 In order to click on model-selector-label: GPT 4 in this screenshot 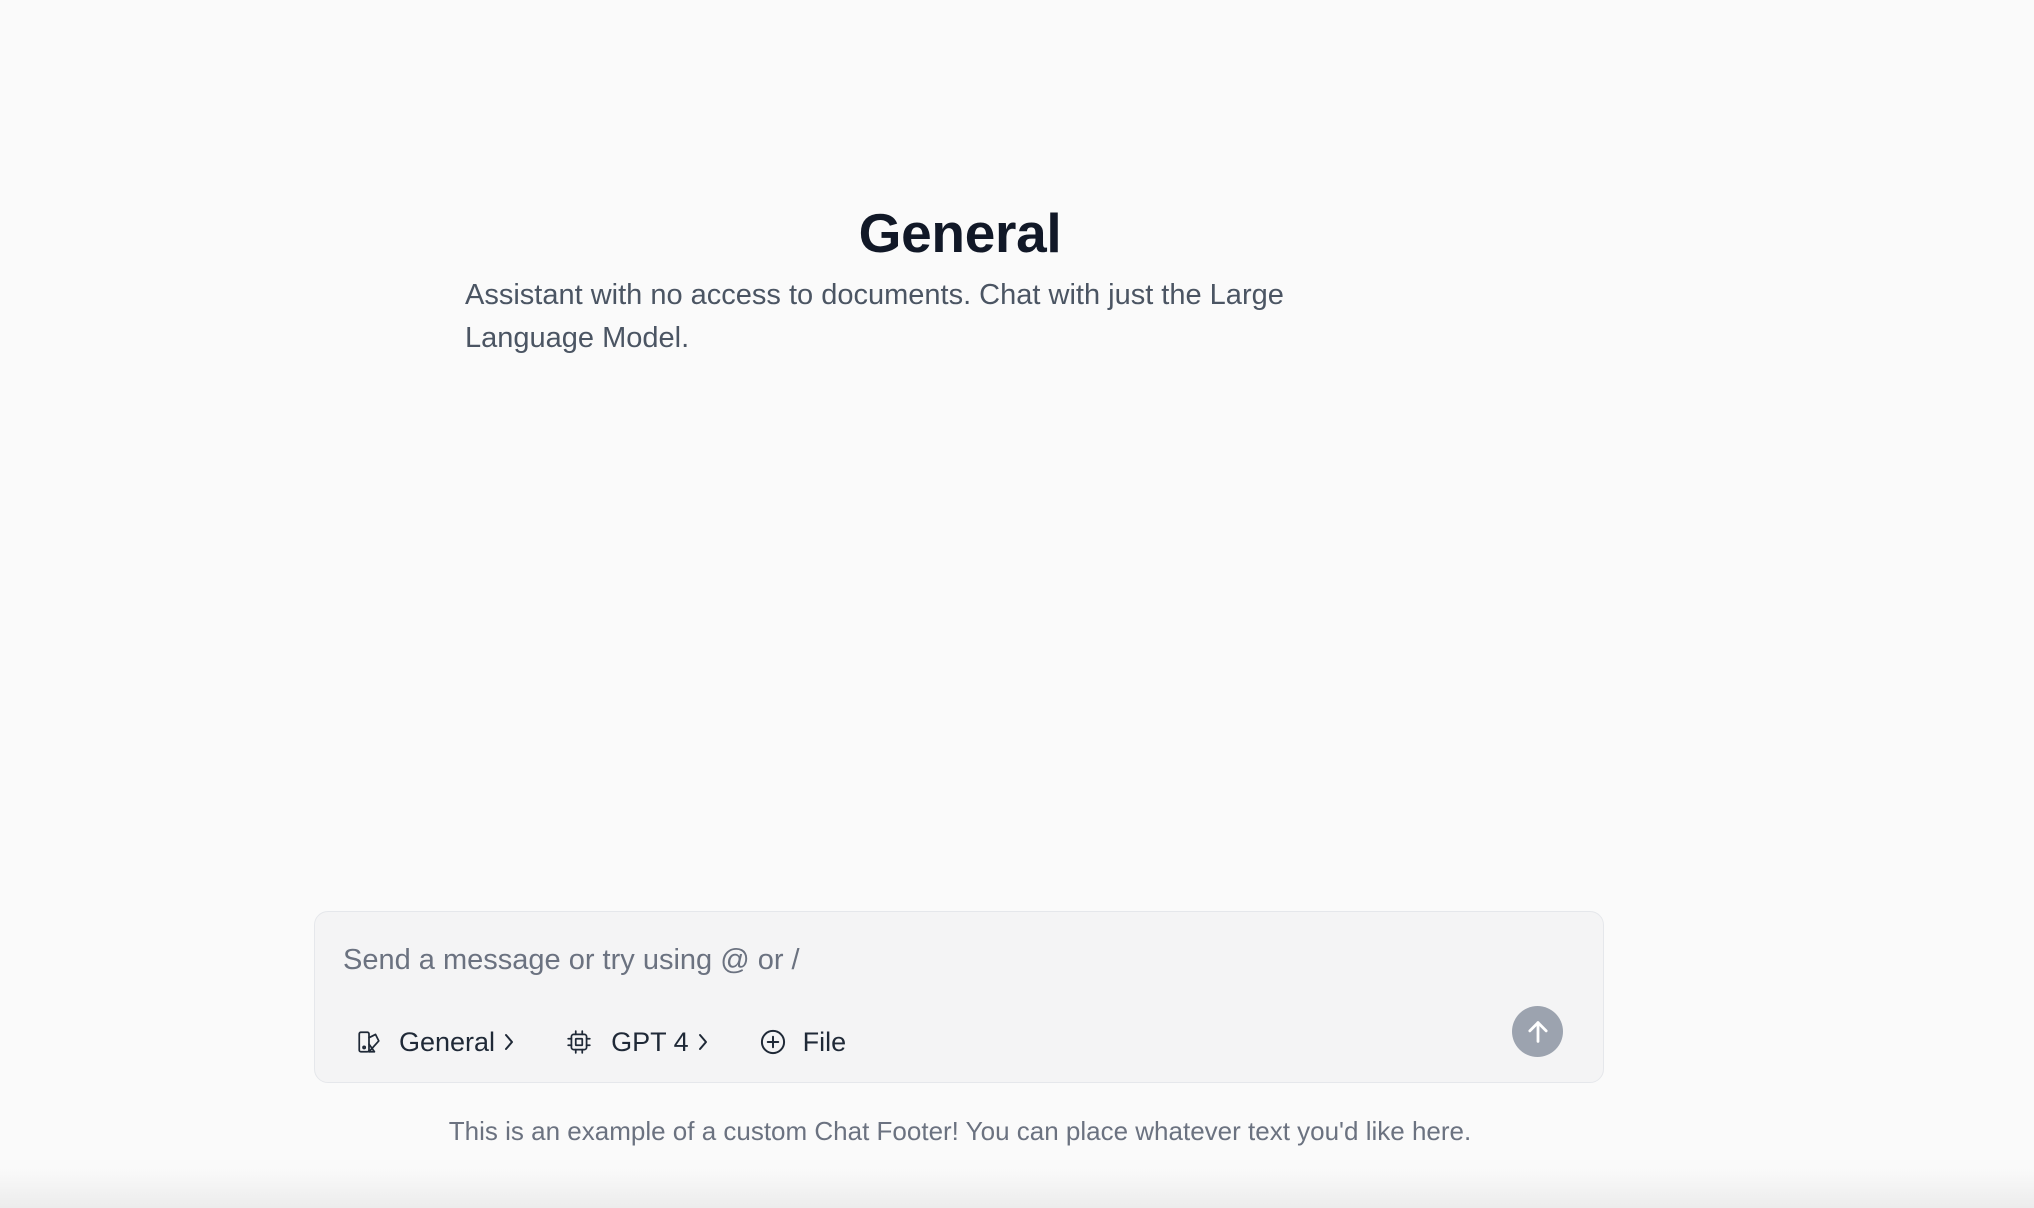, I will do `click(650, 1041)`.